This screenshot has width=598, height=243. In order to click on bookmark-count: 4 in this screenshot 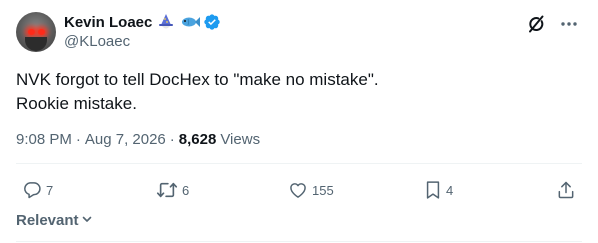, I will do `click(450, 190)`.